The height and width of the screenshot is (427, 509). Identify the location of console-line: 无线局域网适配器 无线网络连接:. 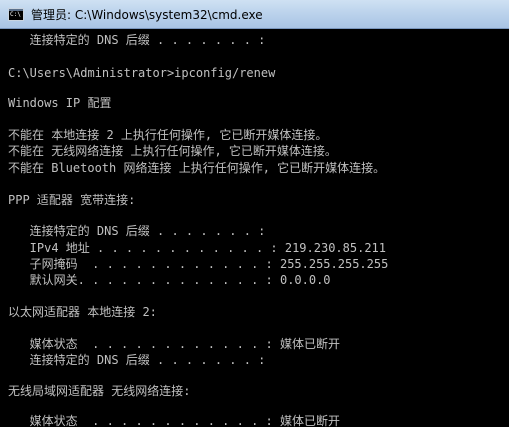
(99, 391).